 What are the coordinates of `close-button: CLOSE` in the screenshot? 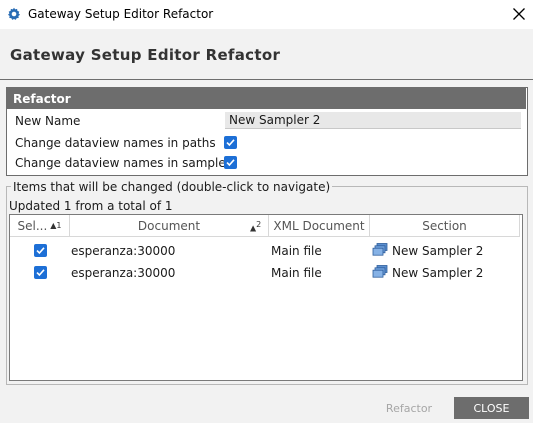 It's located at (491, 408).